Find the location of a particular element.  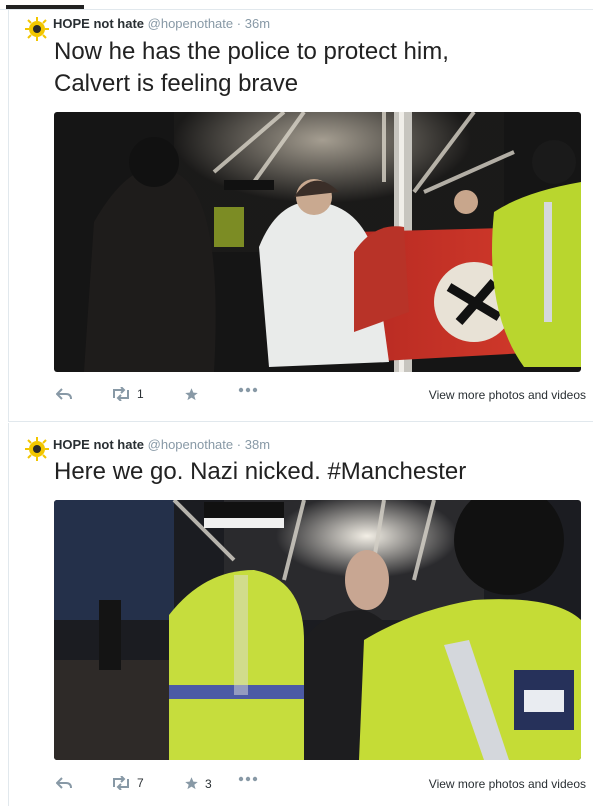

favorite-button: 3 is located at coordinates (198, 783).